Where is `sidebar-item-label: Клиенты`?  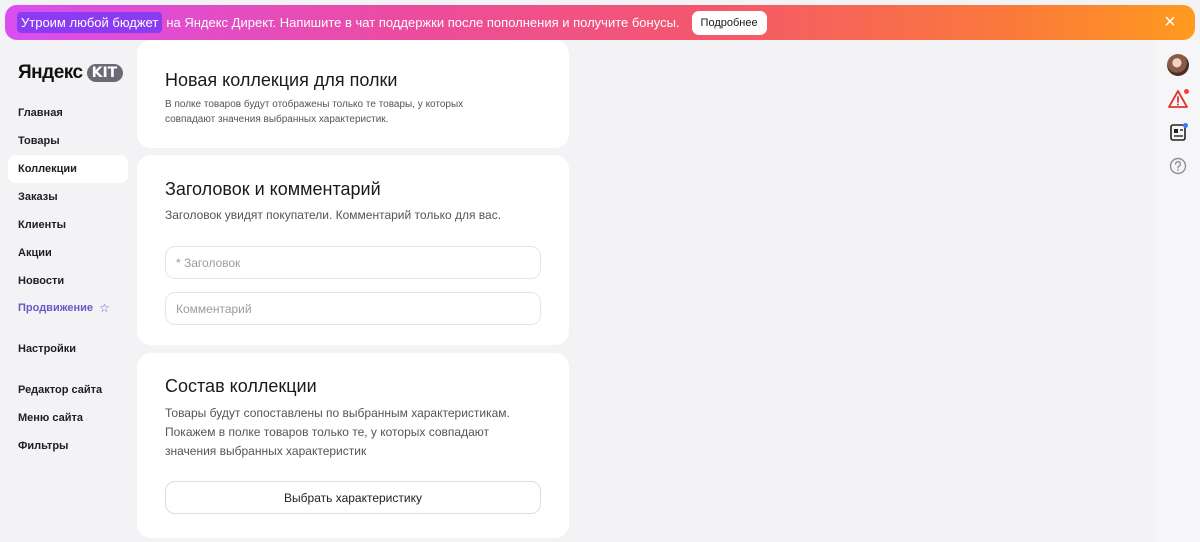 sidebar-item-label: Клиенты is located at coordinates (42, 225).